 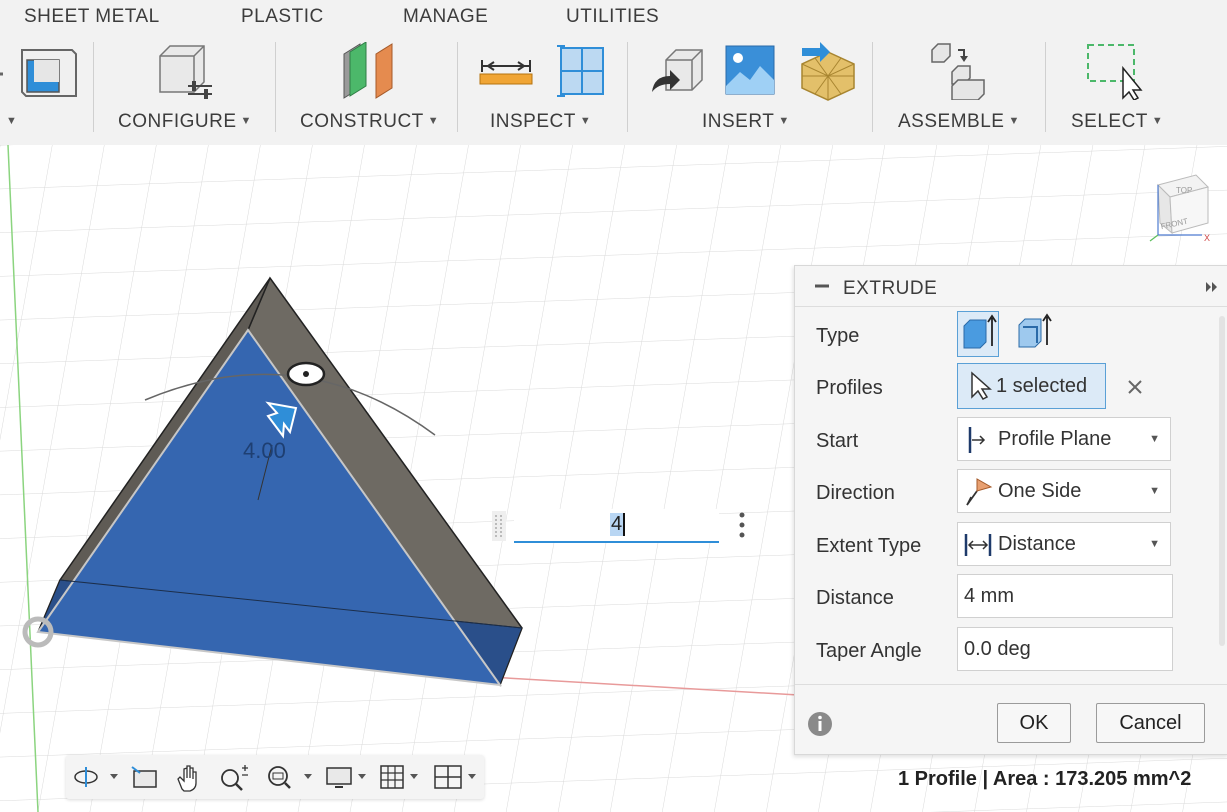 I want to click on canvas-image-icon, so click(x=750, y=70).